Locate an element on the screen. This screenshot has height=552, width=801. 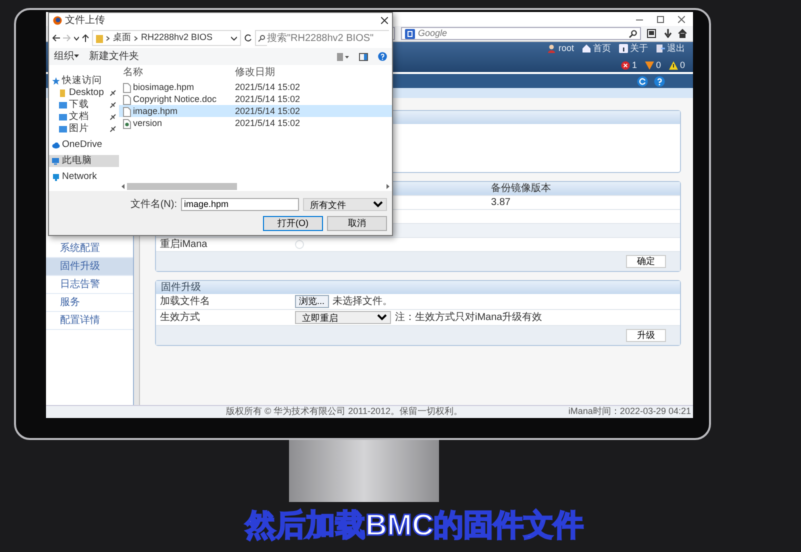
table-cell: 3.87 is located at coordinates (583, 203).